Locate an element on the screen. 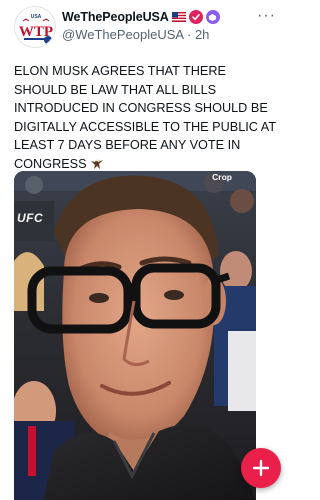 This screenshot has width=320, height=500. post-time: 2h is located at coordinates (202, 34).